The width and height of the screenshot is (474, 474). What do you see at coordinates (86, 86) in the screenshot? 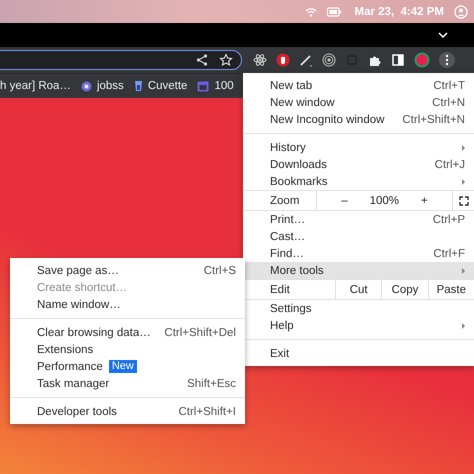
I see `circle-icon` at bounding box center [86, 86].